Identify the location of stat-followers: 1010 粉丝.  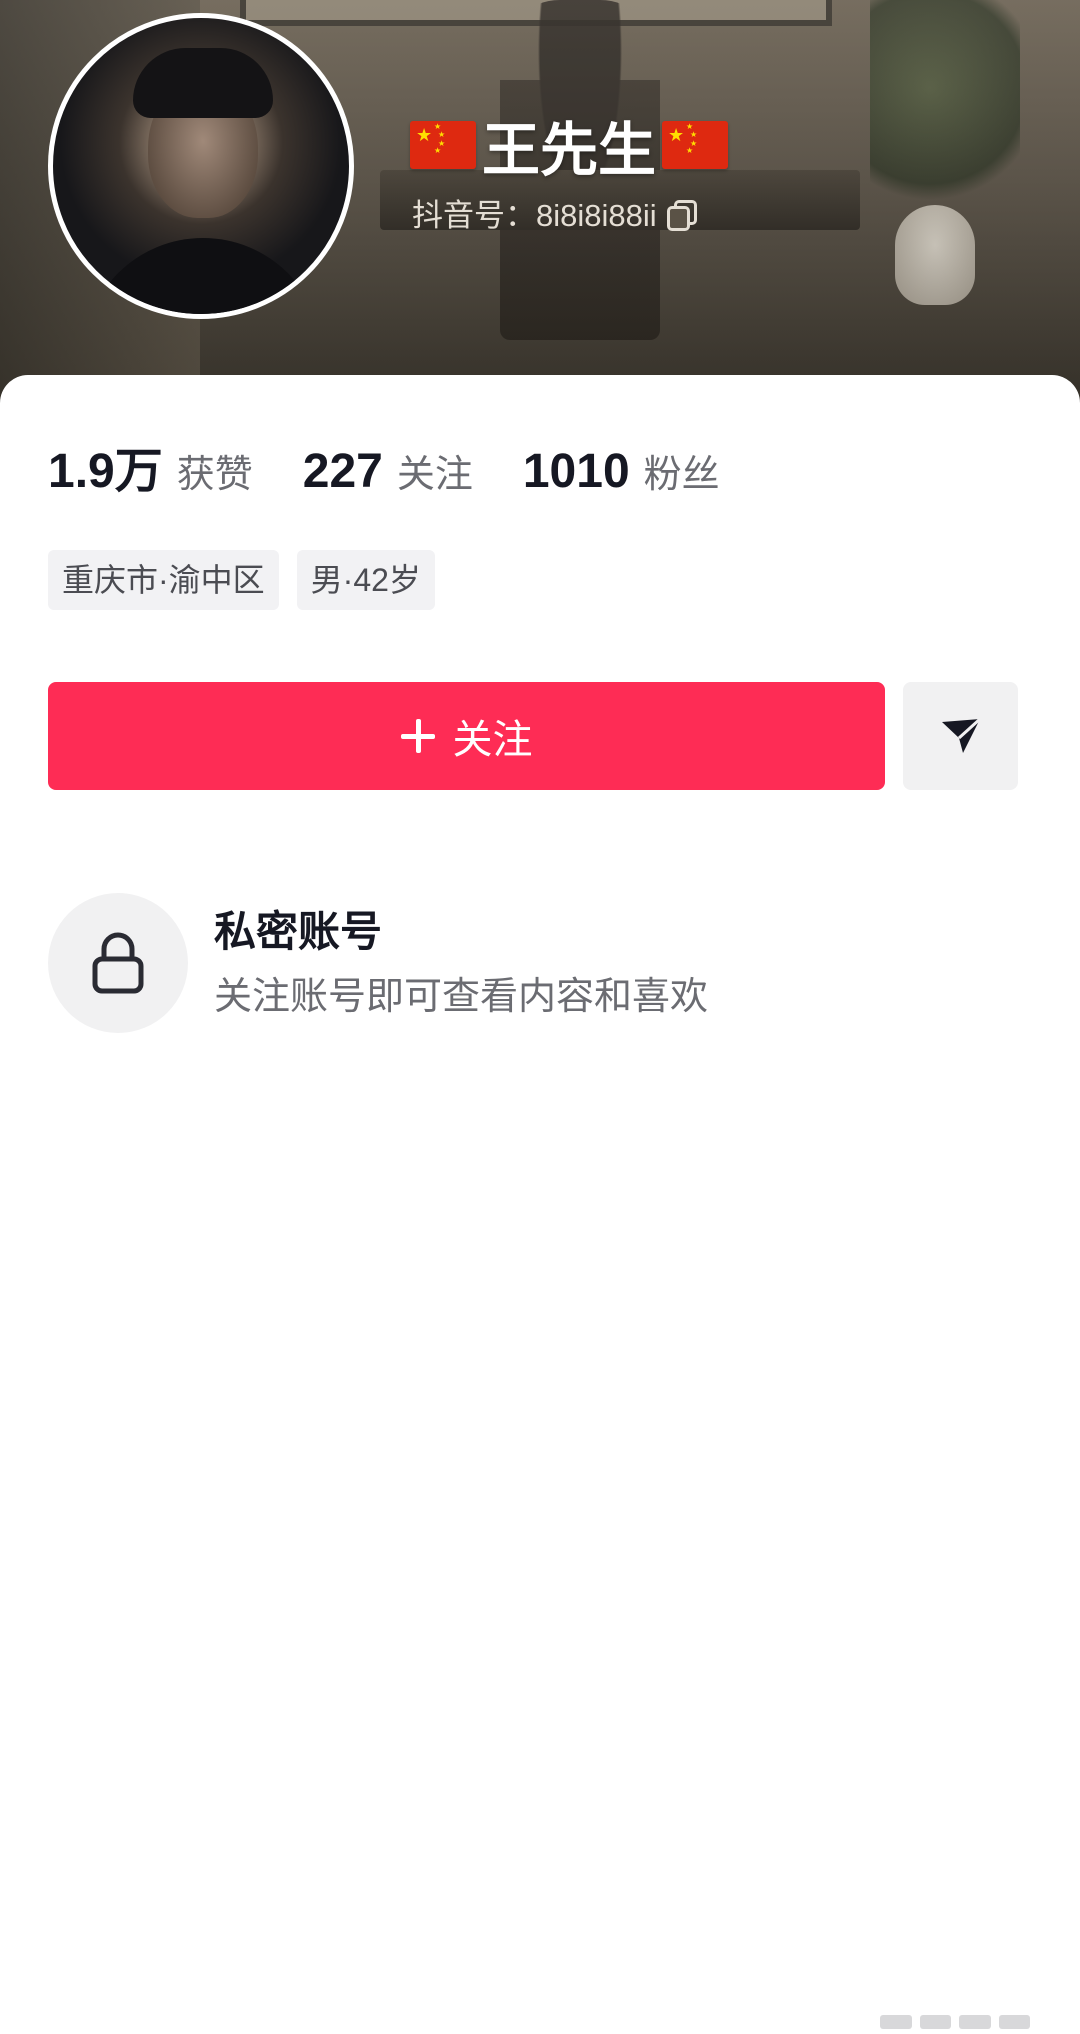
(621, 471).